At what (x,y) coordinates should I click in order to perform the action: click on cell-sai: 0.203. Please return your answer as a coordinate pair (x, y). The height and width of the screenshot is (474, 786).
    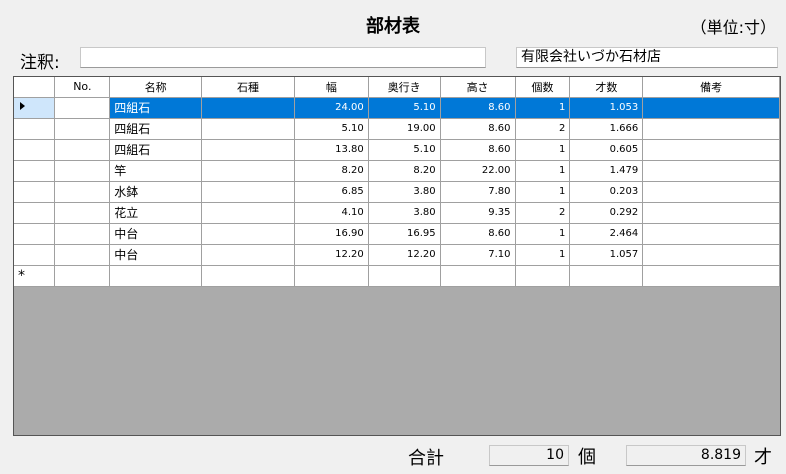
    Looking at the image, I should click on (606, 192).